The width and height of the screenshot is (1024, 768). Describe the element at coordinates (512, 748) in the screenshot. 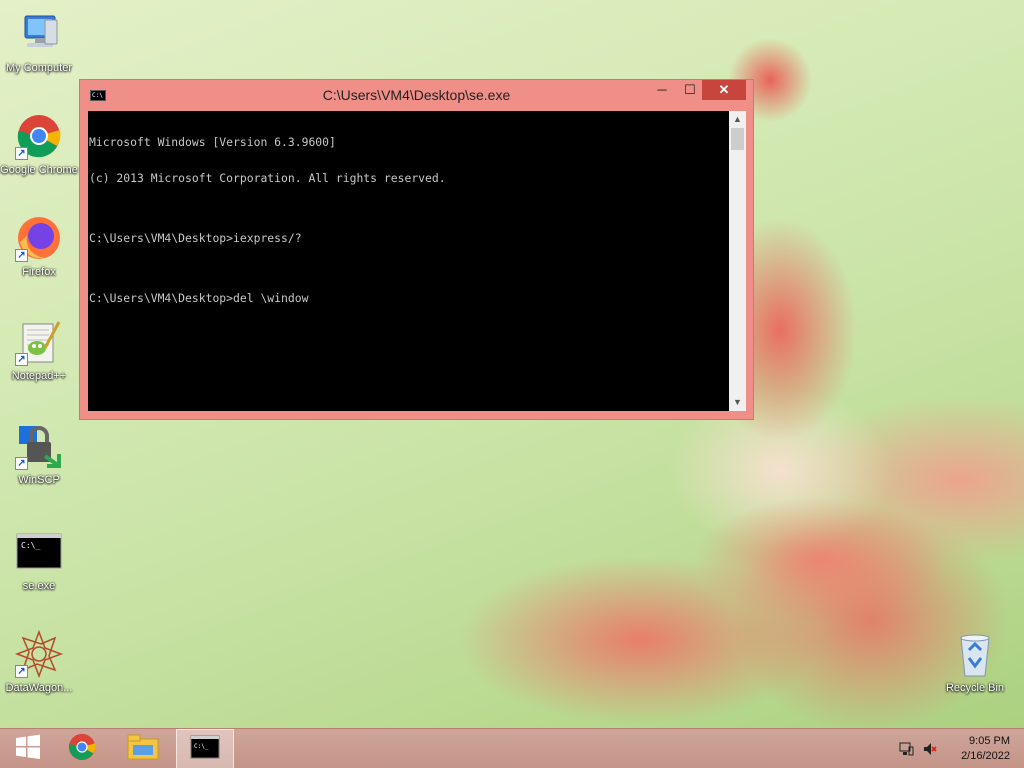

I see `taskbar: C:\_ 9:05 PM 2/16/2022` at that location.